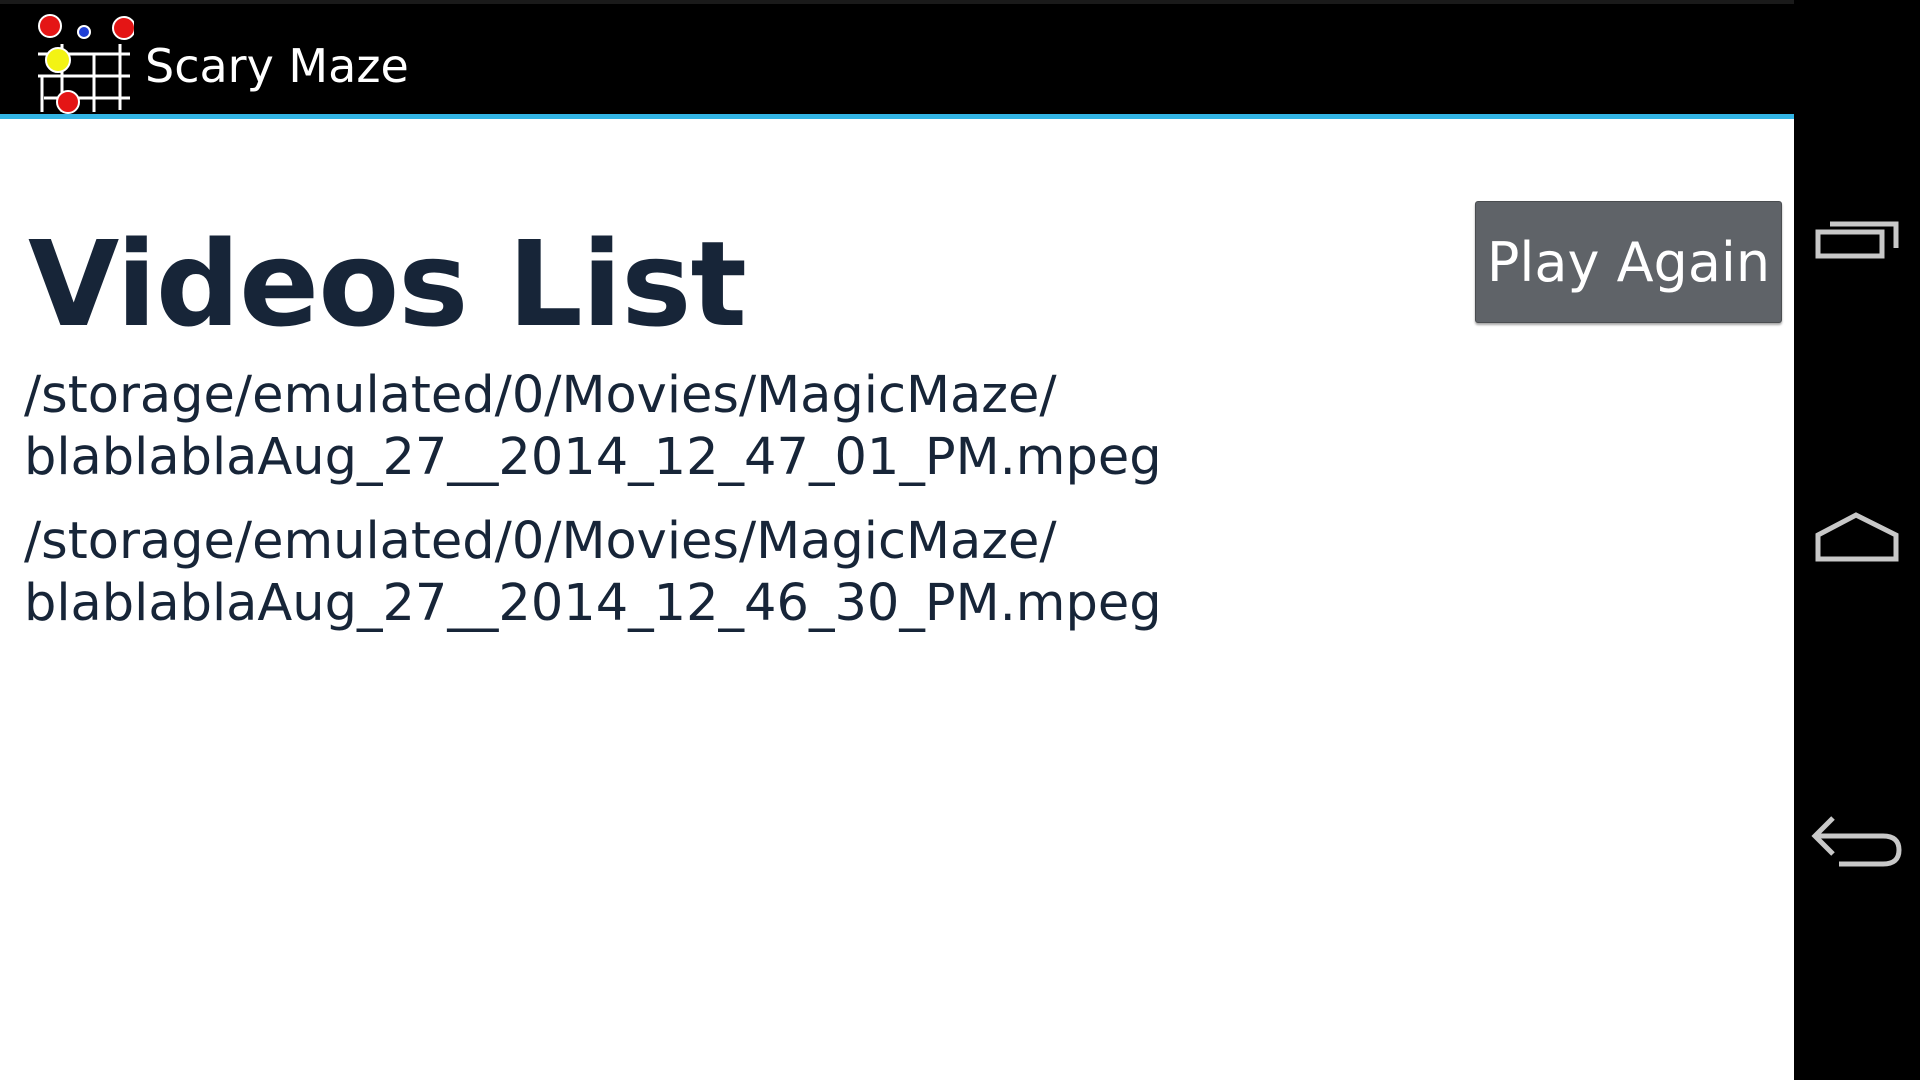  I want to click on back-button, so click(1857, 840).